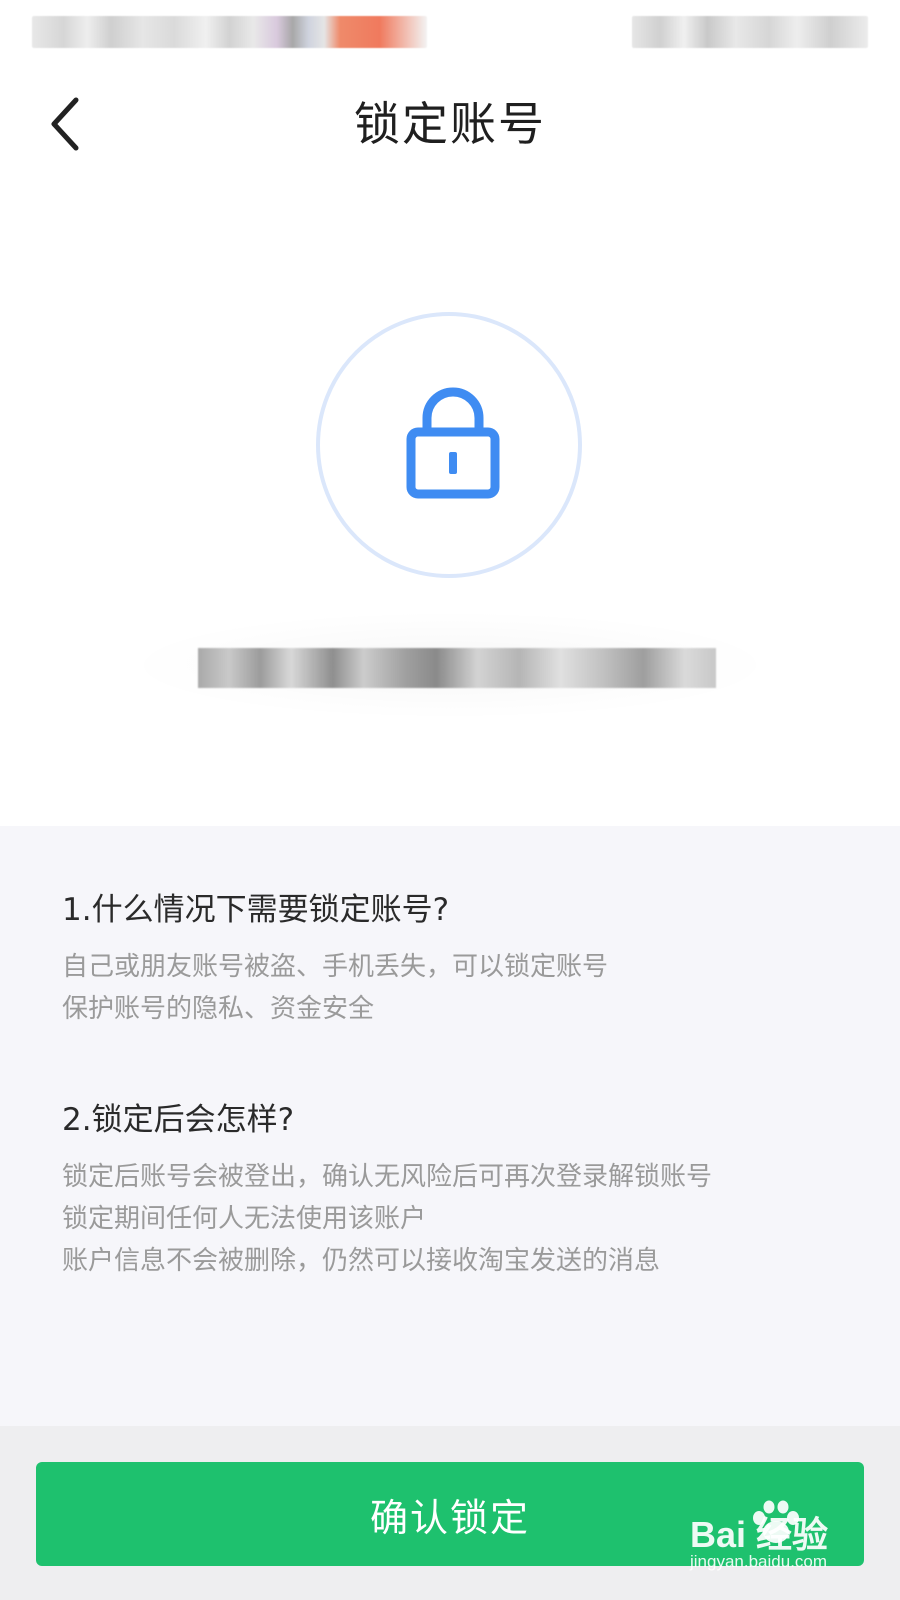  Describe the element at coordinates (229, 32) in the screenshot. I see `status-bar-left-blurred` at that location.